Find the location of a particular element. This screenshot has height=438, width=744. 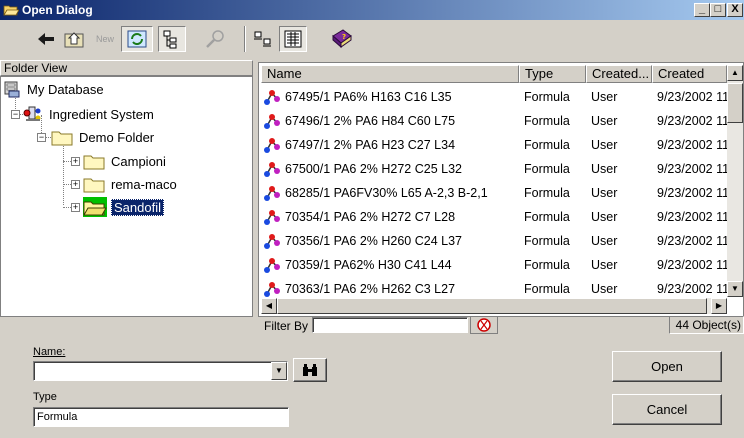

folder-open-icon is located at coordinates (11, 10).